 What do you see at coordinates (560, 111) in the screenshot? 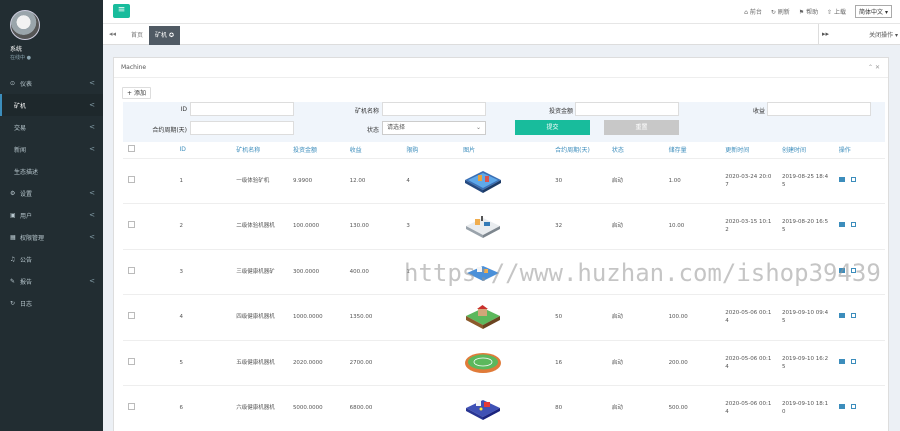
I see `price-label: 投资金额` at bounding box center [560, 111].